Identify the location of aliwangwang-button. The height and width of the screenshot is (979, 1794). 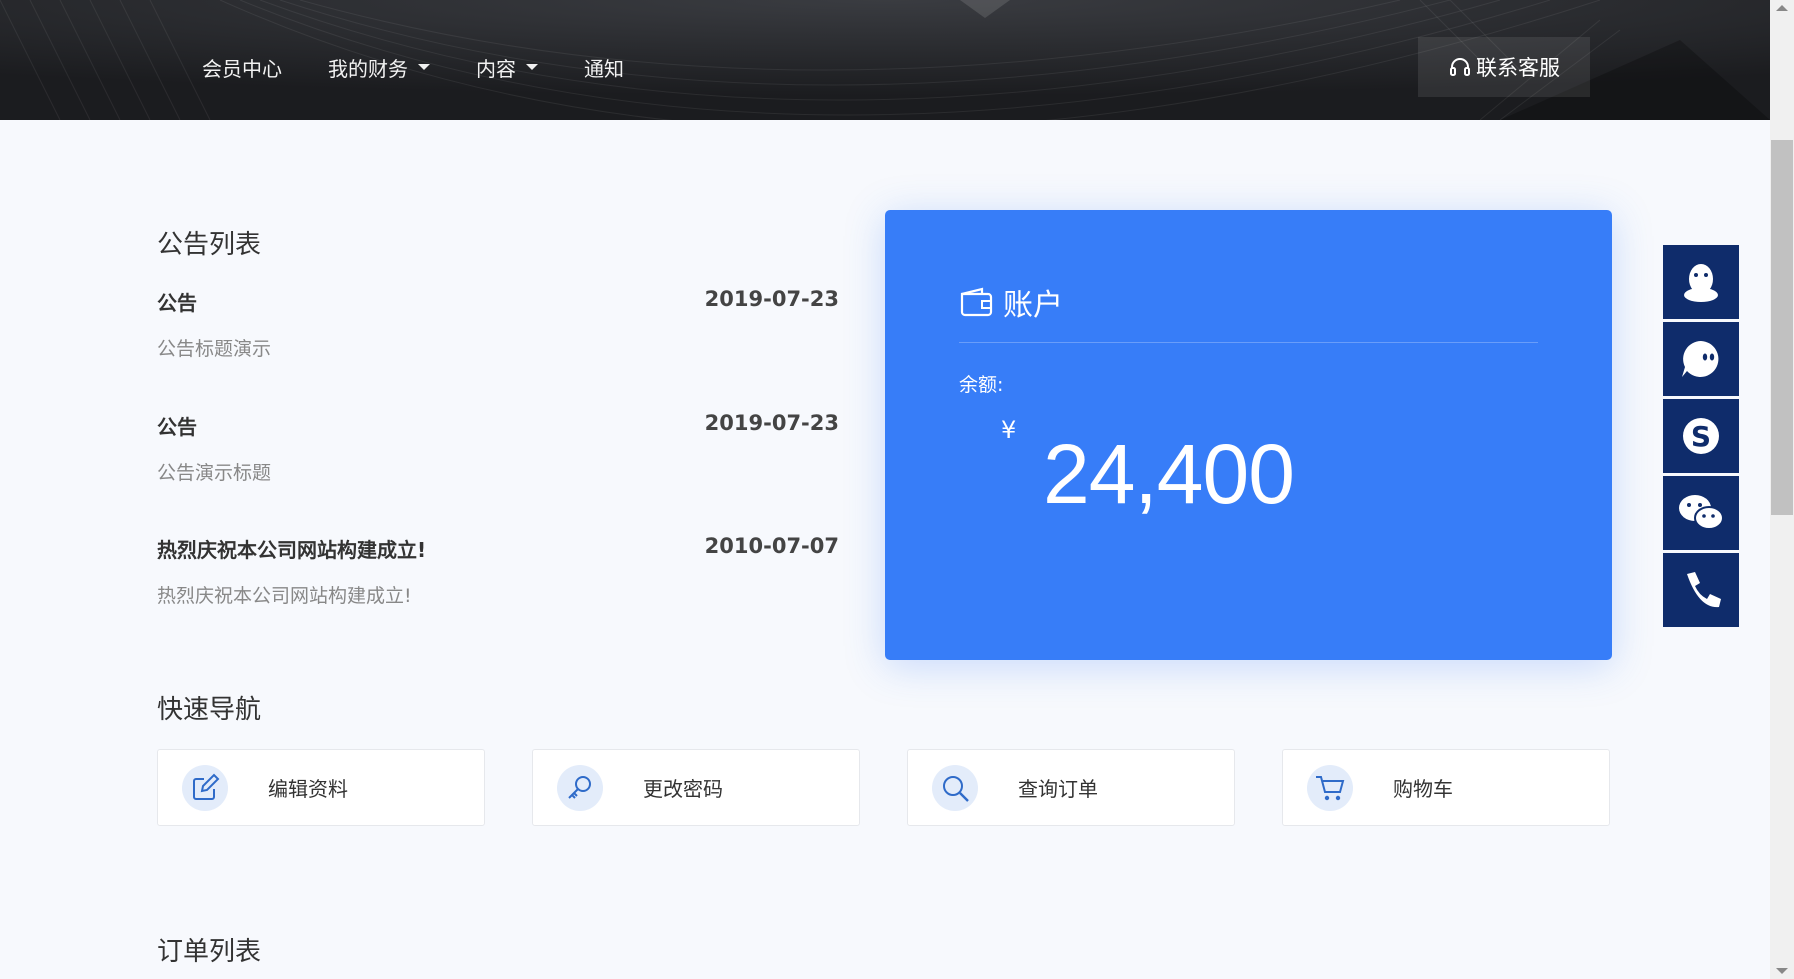
(1701, 359).